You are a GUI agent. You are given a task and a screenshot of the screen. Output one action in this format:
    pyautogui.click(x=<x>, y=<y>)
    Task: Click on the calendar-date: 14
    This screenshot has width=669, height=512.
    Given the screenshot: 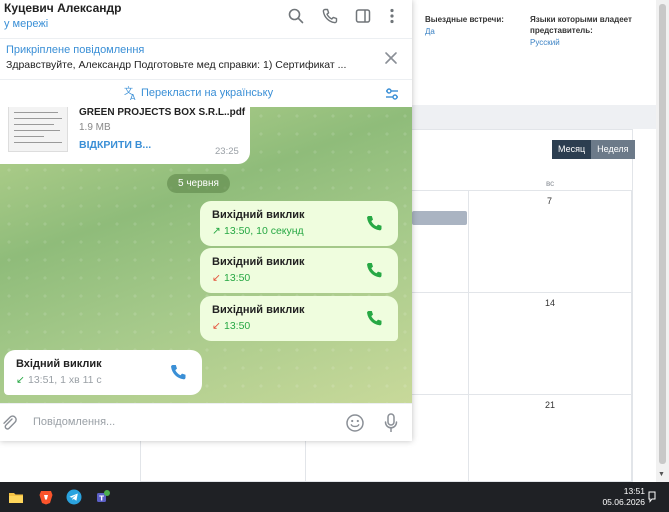 What is the action you would take?
    pyautogui.click(x=550, y=303)
    